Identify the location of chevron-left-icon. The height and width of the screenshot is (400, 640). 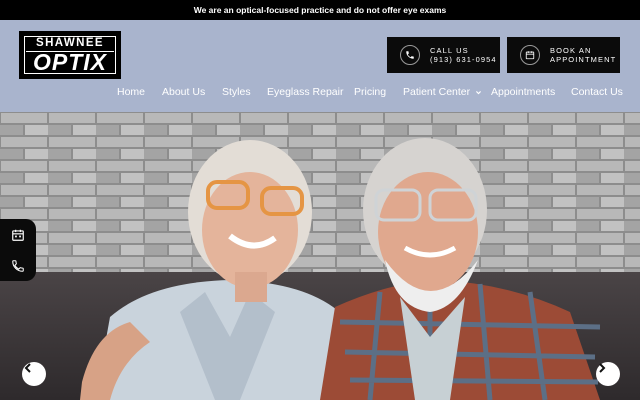
(27, 368).